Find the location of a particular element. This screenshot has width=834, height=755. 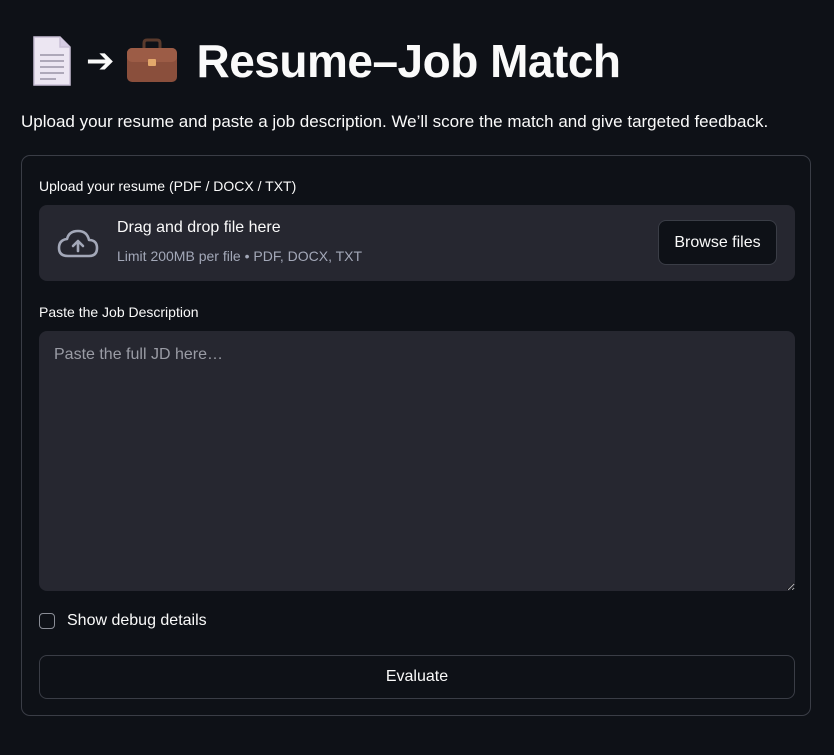

cloud-upload-icon is located at coordinates (78, 243).